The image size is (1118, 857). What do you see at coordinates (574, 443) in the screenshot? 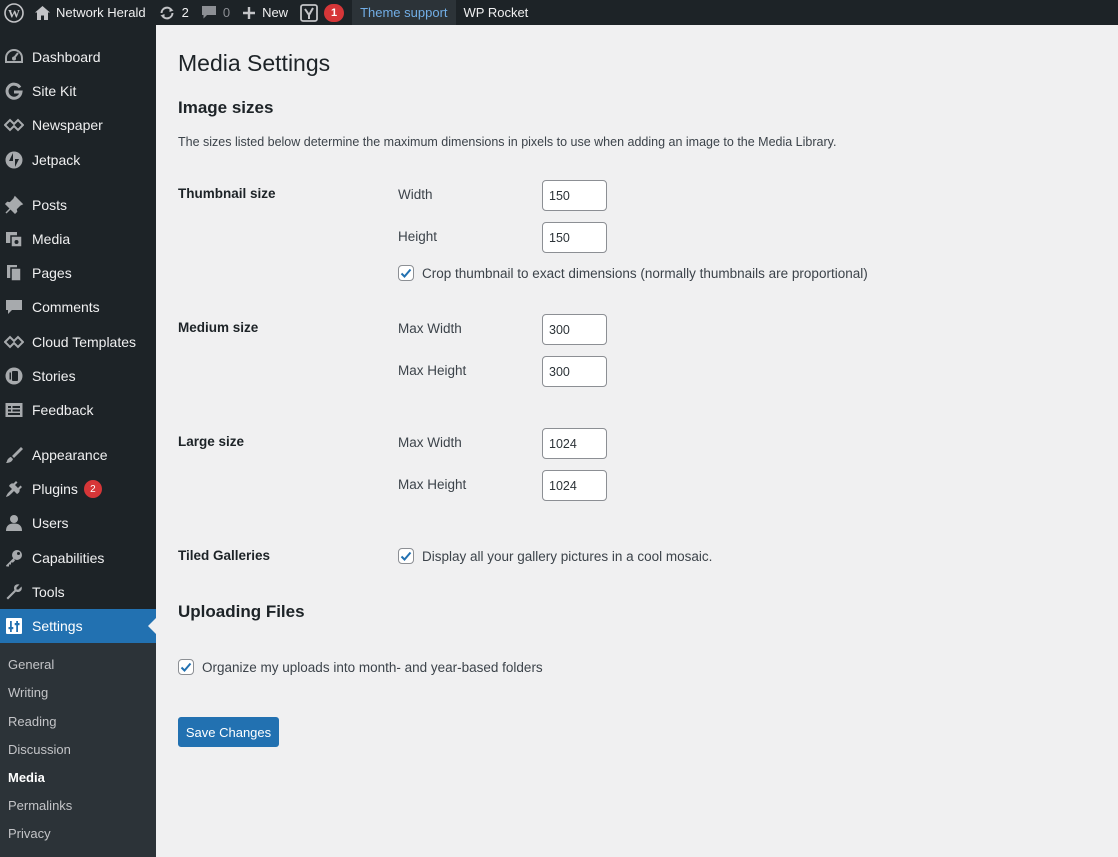
I see `large-max-width-input` at bounding box center [574, 443].